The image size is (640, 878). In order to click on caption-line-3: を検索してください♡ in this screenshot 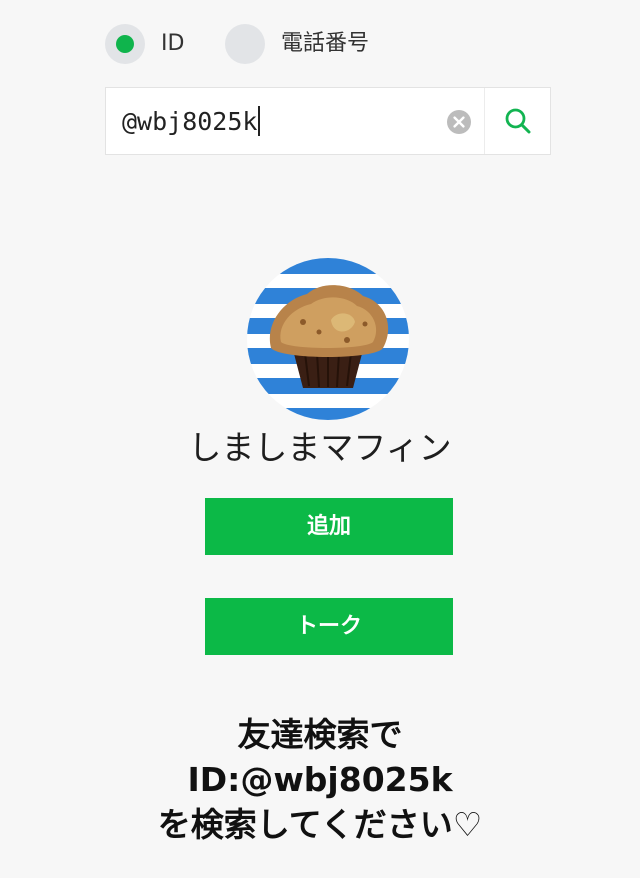, I will do `click(320, 824)`.